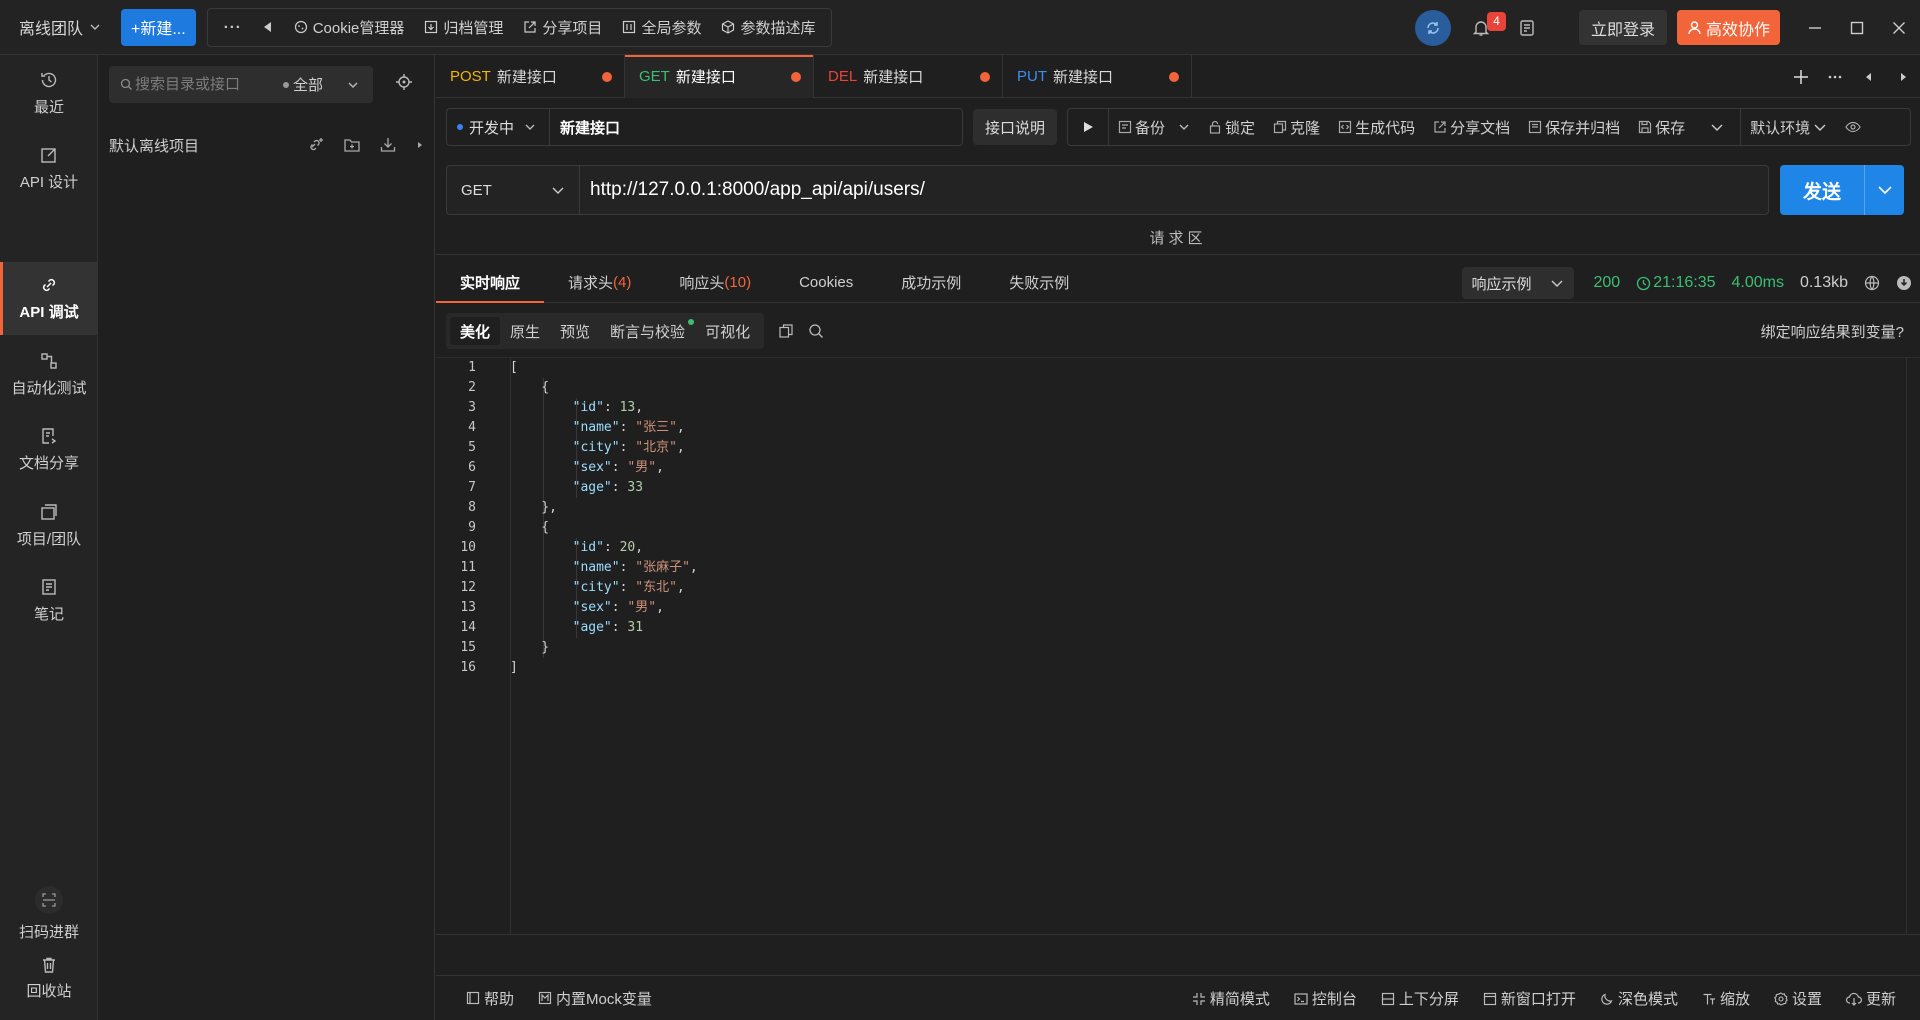 The width and height of the screenshot is (1920, 1020). What do you see at coordinates (475, 331) in the screenshot?
I see `view-beautify: 美化` at bounding box center [475, 331].